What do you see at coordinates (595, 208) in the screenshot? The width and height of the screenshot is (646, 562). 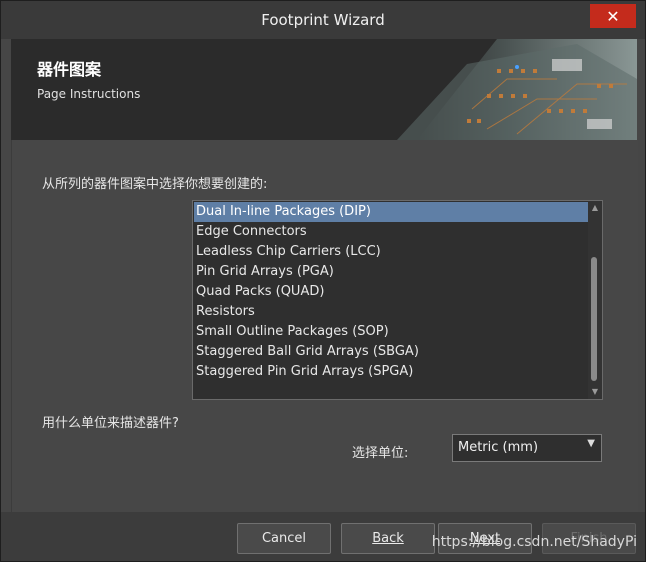 I see `scroll-up-icon: ▲` at bounding box center [595, 208].